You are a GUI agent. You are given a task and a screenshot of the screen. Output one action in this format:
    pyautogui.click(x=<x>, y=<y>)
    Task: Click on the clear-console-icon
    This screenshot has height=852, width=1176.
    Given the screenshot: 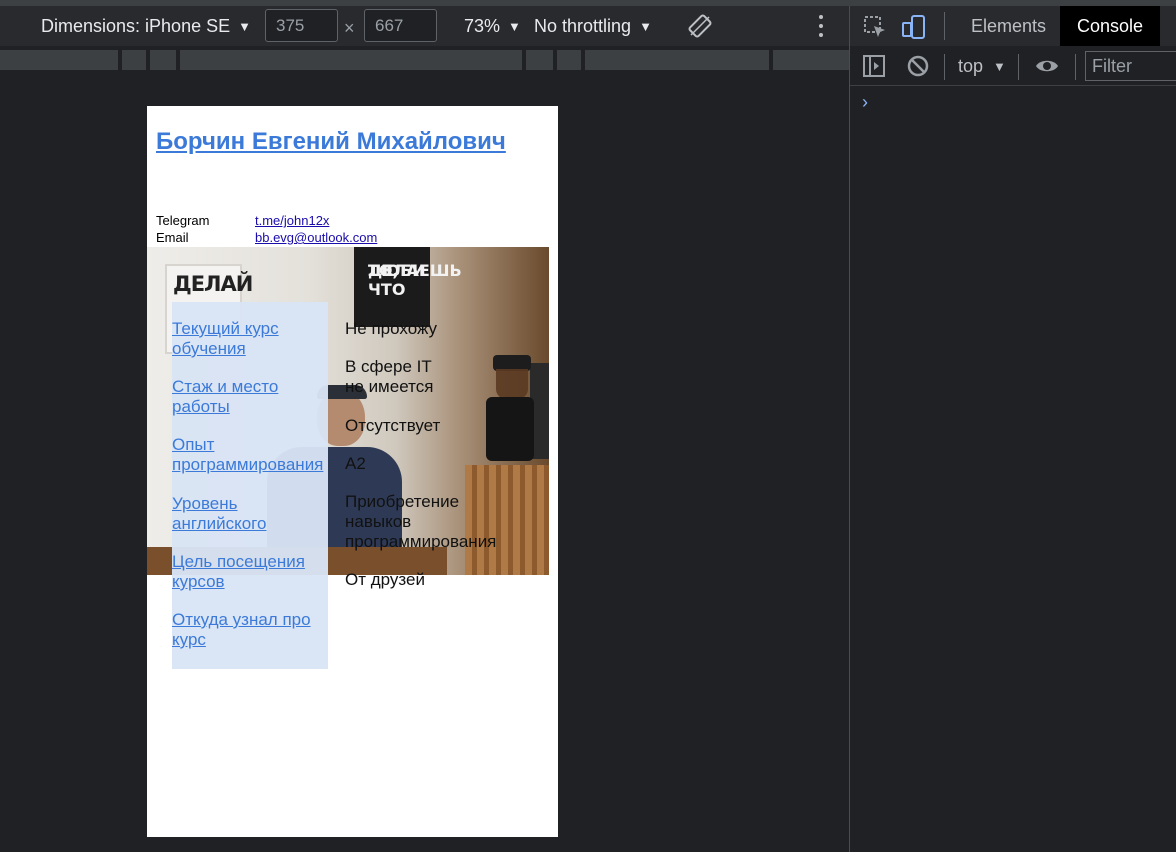 What is the action you would take?
    pyautogui.click(x=918, y=66)
    